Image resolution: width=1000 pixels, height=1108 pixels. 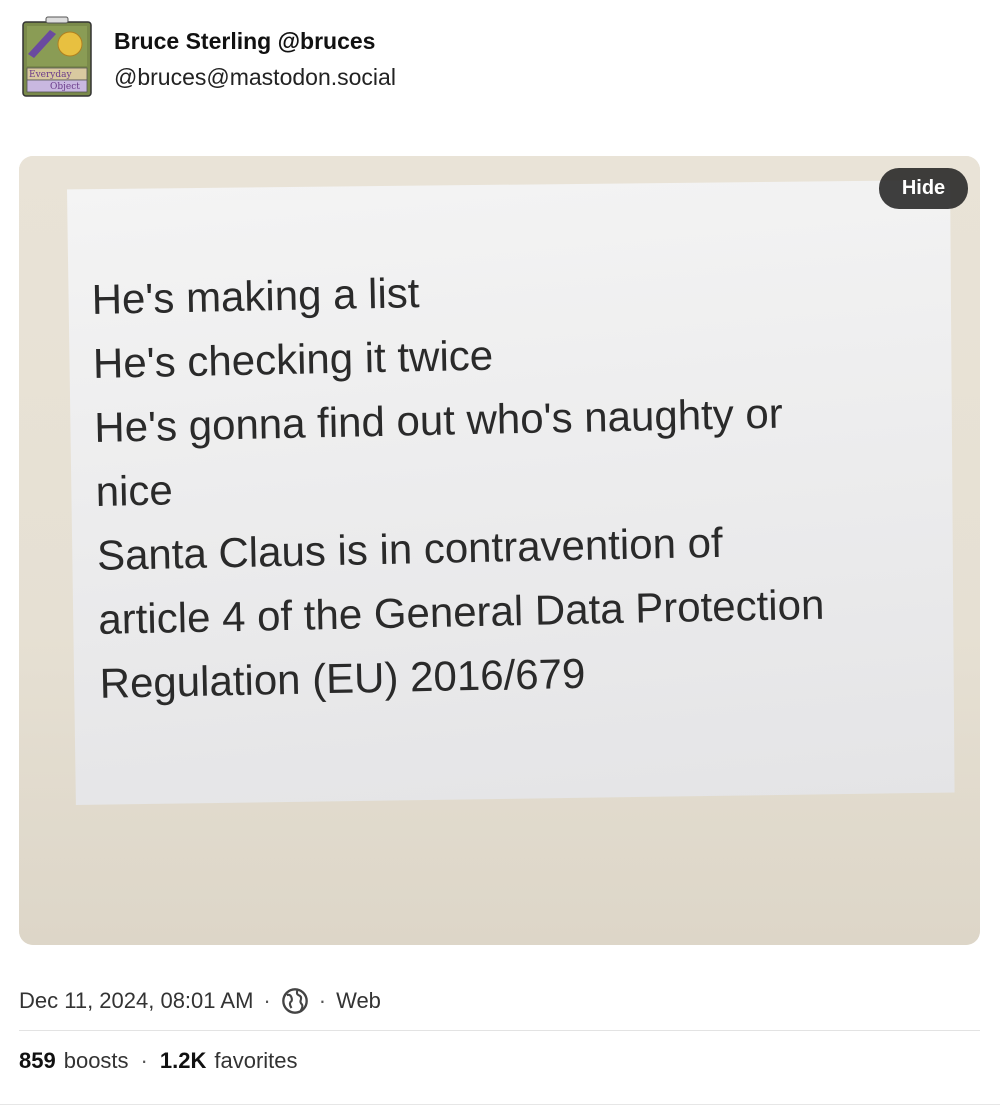 I want to click on avatar-text-object: Object, so click(x=65, y=87).